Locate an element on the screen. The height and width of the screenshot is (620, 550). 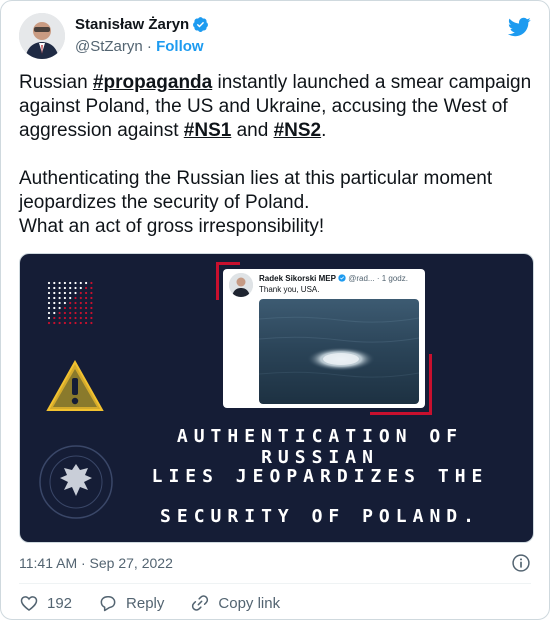
embedded-tweet-text: Thank you, USA. is located at coordinates (289, 289).